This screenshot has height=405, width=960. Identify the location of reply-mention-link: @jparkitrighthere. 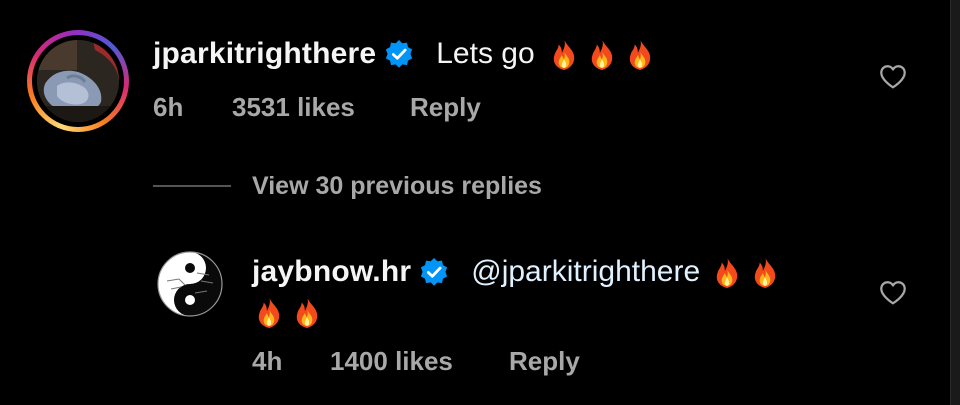
(585, 272).